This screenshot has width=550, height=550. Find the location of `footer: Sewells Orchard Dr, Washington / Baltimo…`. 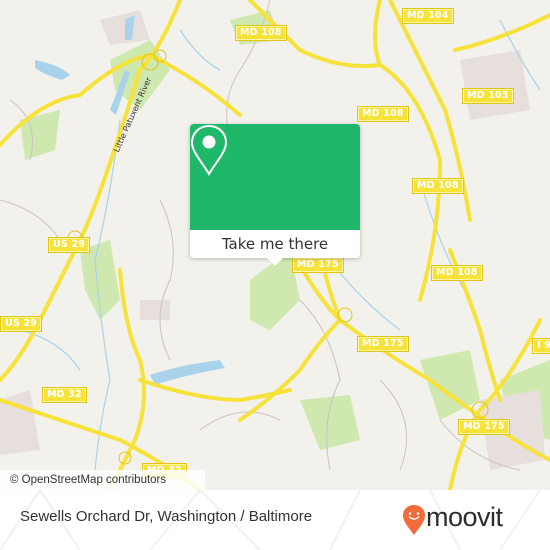

footer: Sewells Orchard Dr, Washington / Baltimo… is located at coordinates (275, 520).